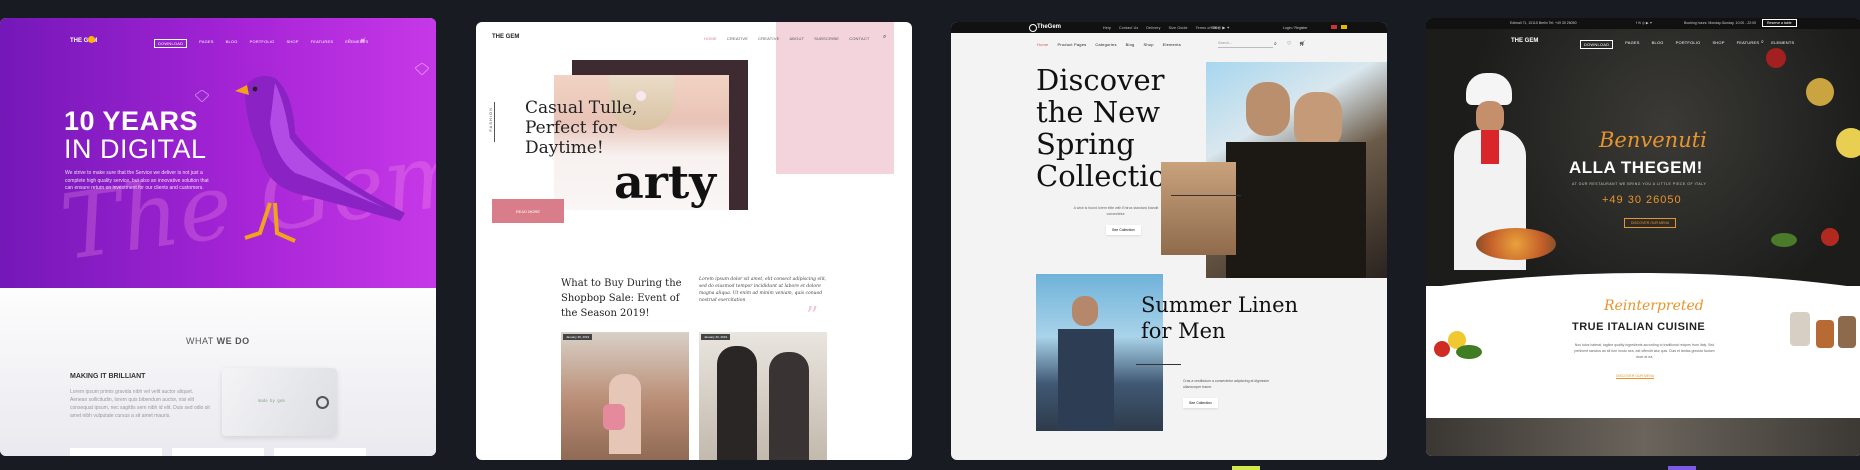  I want to click on hero-headline-line1: 10 YEARS, so click(131, 121).